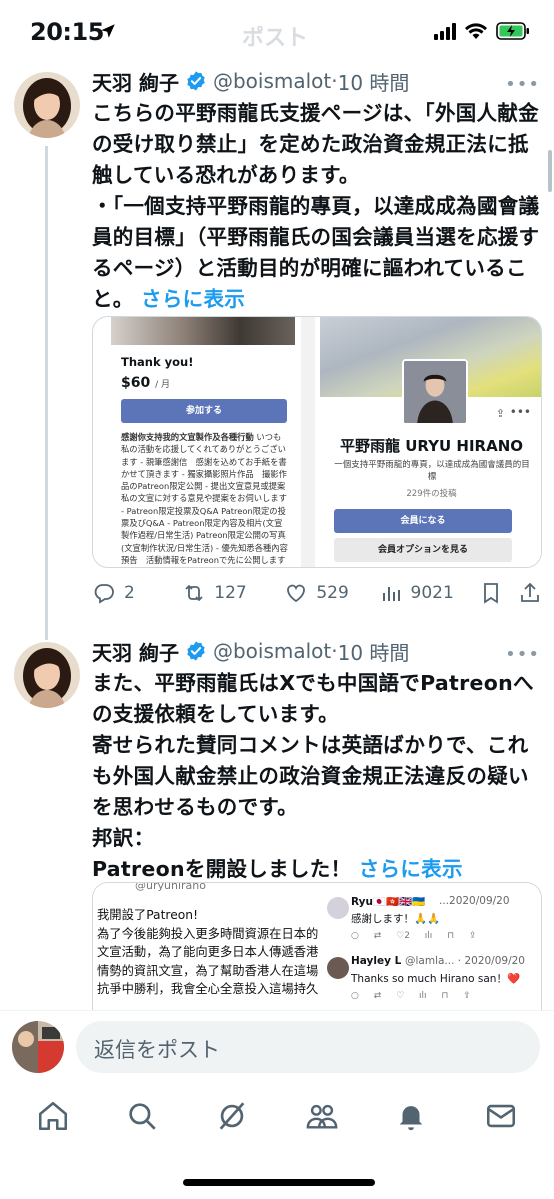  What do you see at coordinates (129, 593) in the screenshot?
I see `reply-count: 2` at bounding box center [129, 593].